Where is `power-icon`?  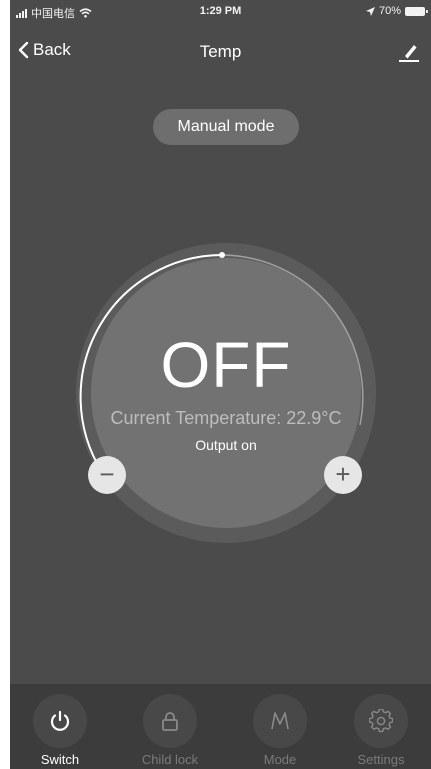 power-icon is located at coordinates (60, 720).